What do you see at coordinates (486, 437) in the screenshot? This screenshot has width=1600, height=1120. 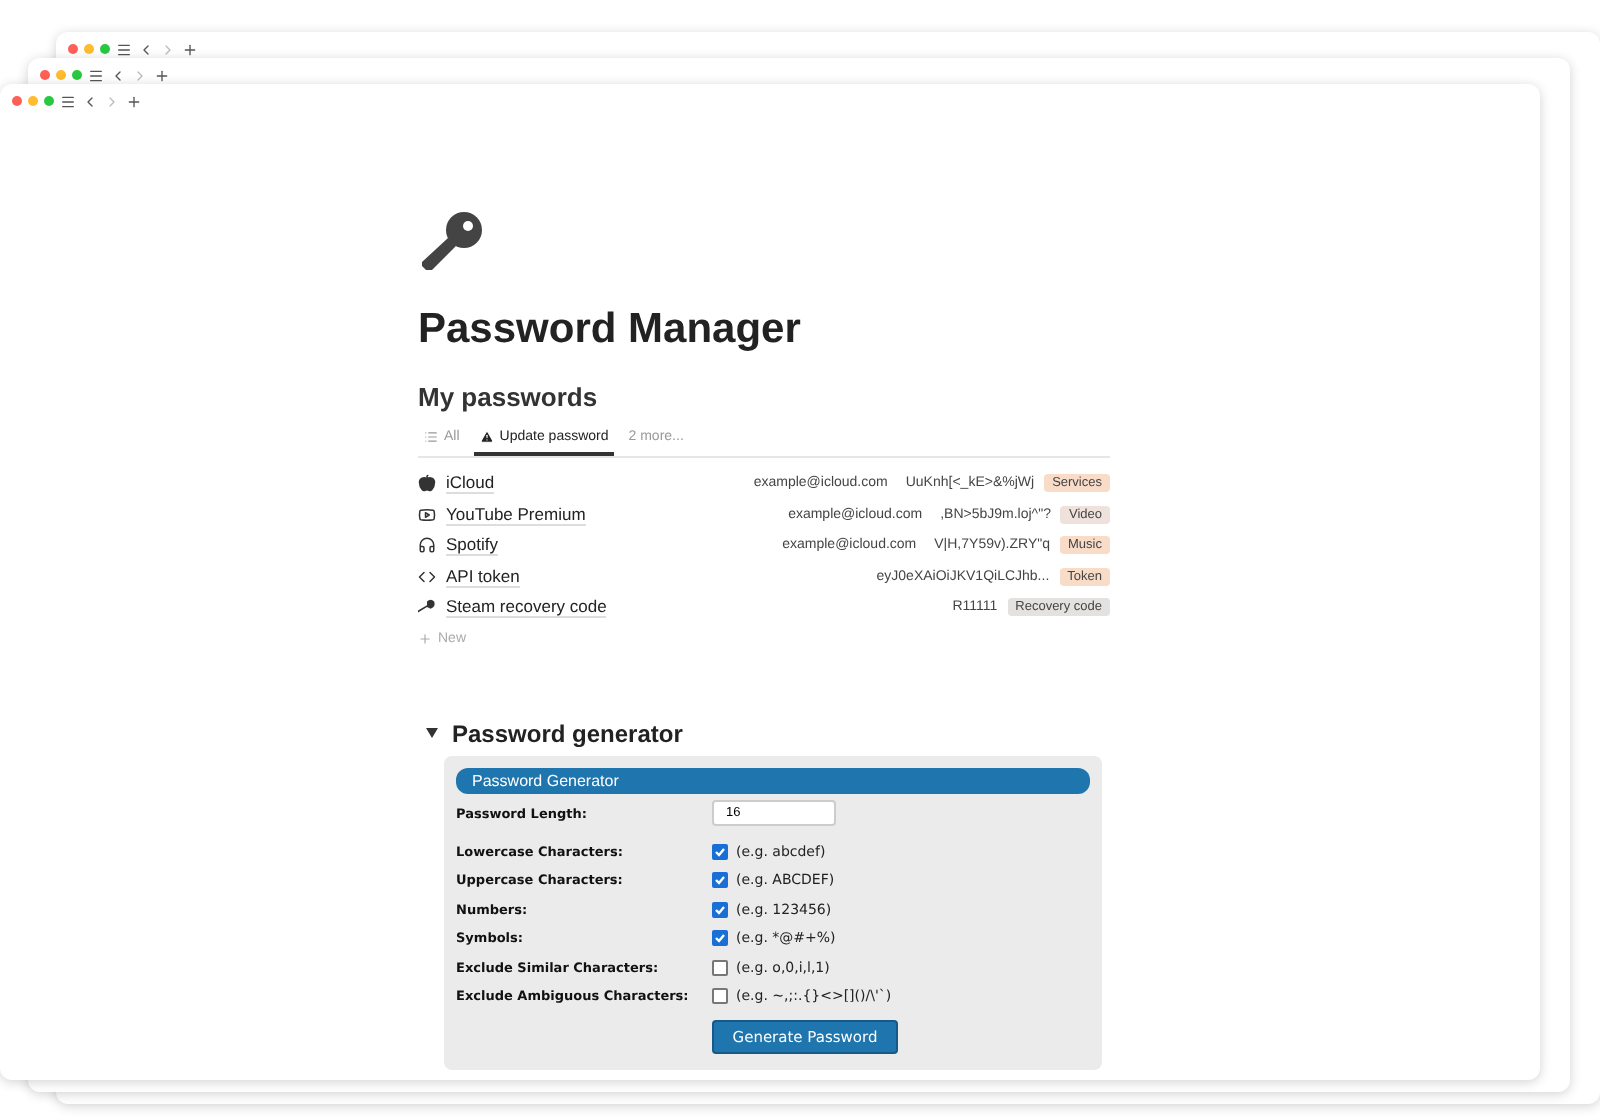 I see `warning-icon` at bounding box center [486, 437].